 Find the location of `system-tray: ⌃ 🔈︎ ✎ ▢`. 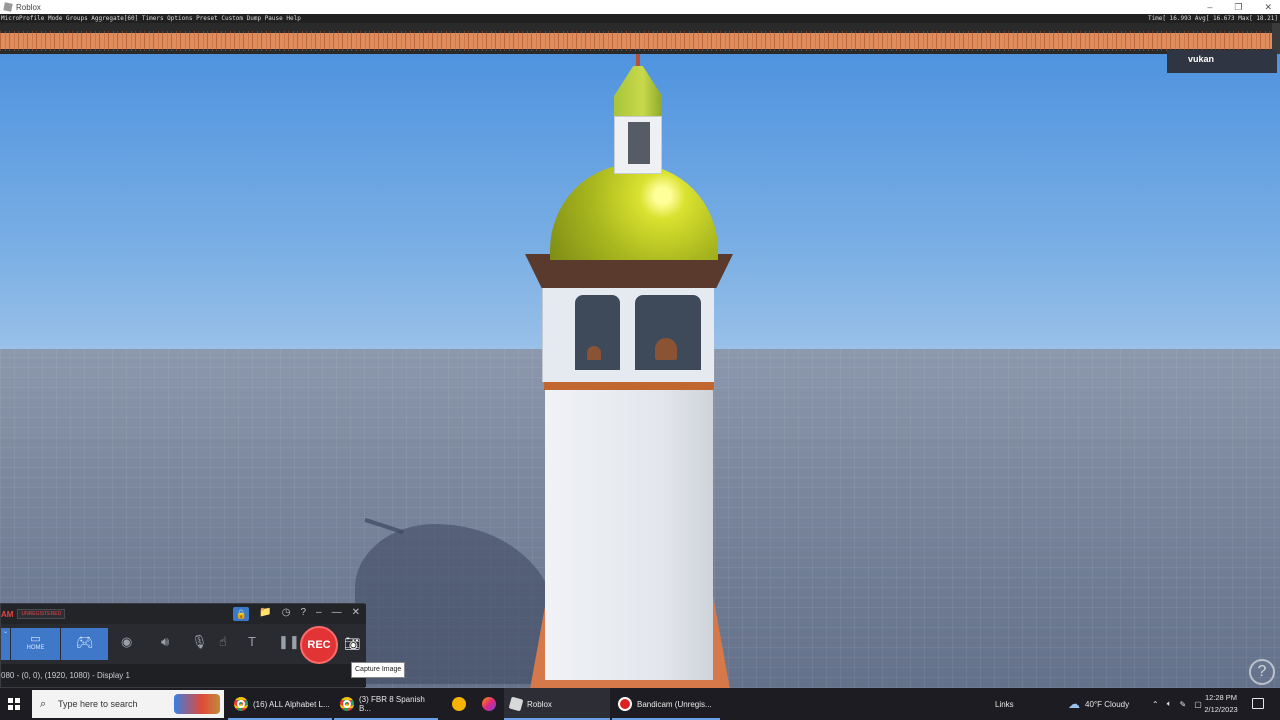

system-tray: ⌃ 🔈︎ ✎ ▢ is located at coordinates (1177, 704).